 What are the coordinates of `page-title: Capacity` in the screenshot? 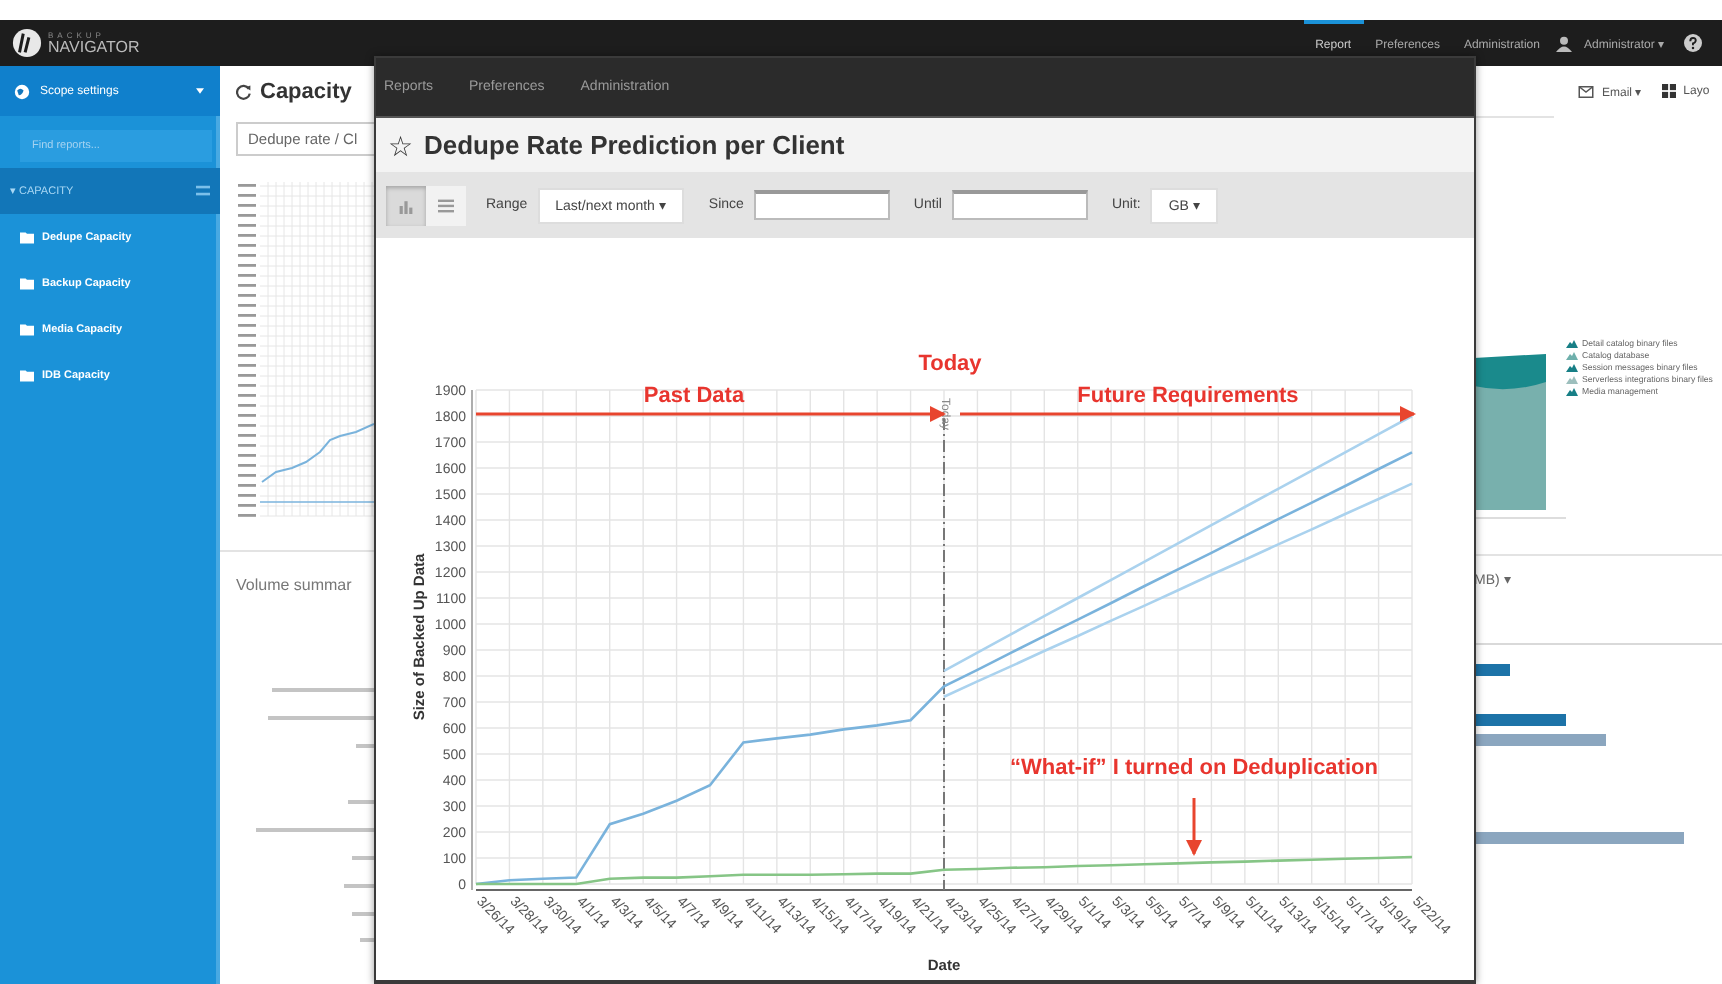 It's located at (306, 91).